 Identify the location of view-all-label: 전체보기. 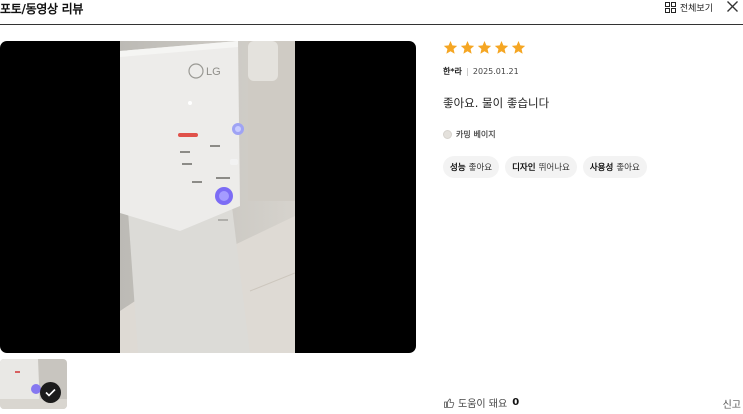
(696, 9).